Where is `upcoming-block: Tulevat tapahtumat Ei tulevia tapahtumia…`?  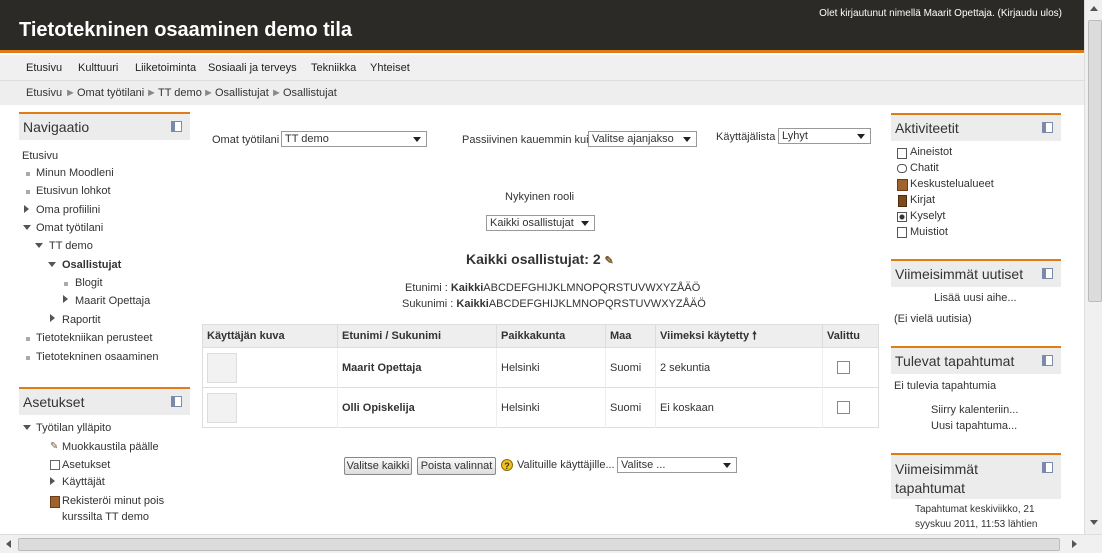 upcoming-block: Tulevat tapahtumat Ei tulevia tapahtumia… is located at coordinates (976, 392).